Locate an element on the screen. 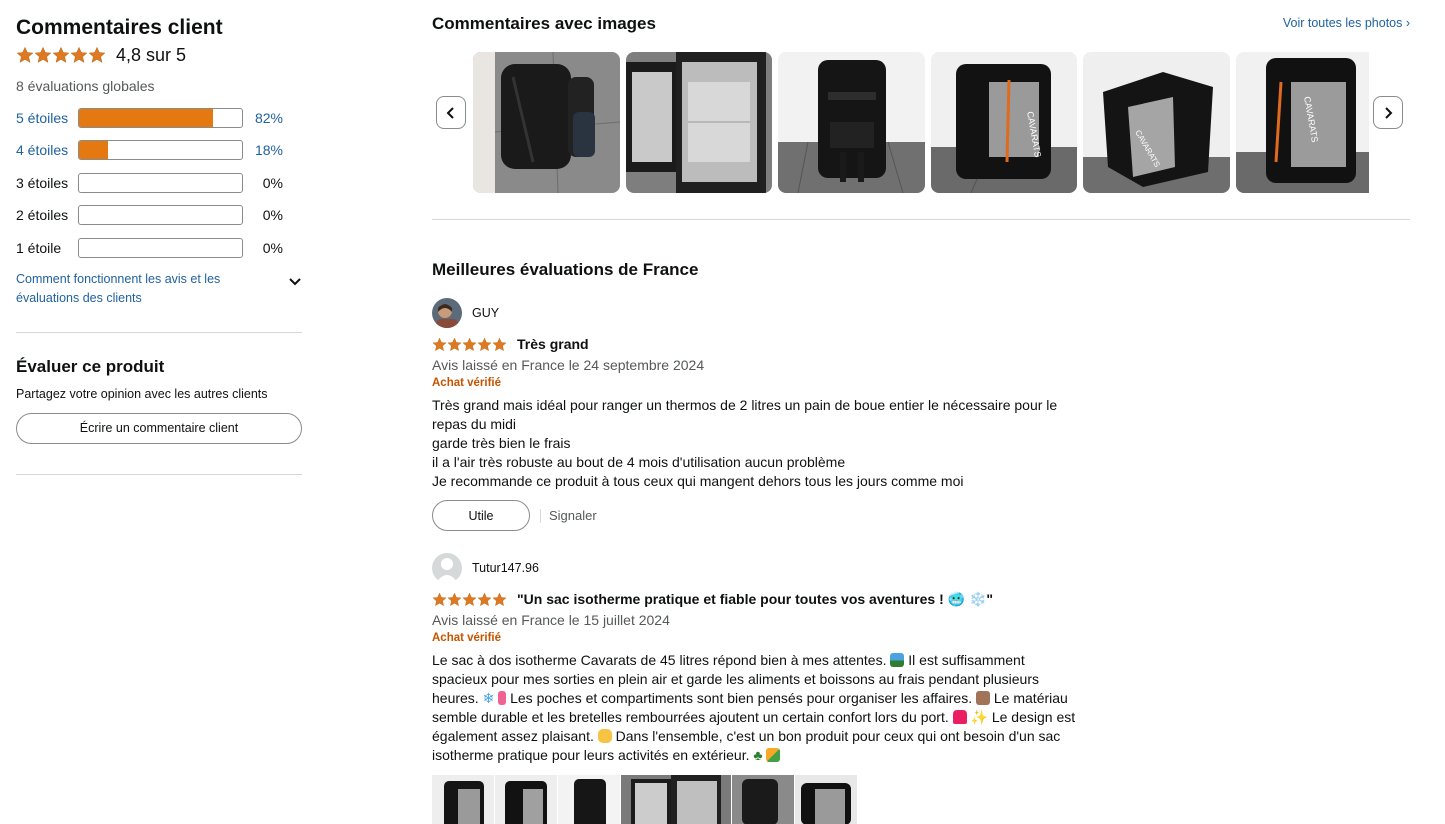 The height and width of the screenshot is (824, 1445). image-carousel: CAVARATS CAVARATS CAVARATS is located at coordinates (921, 123).